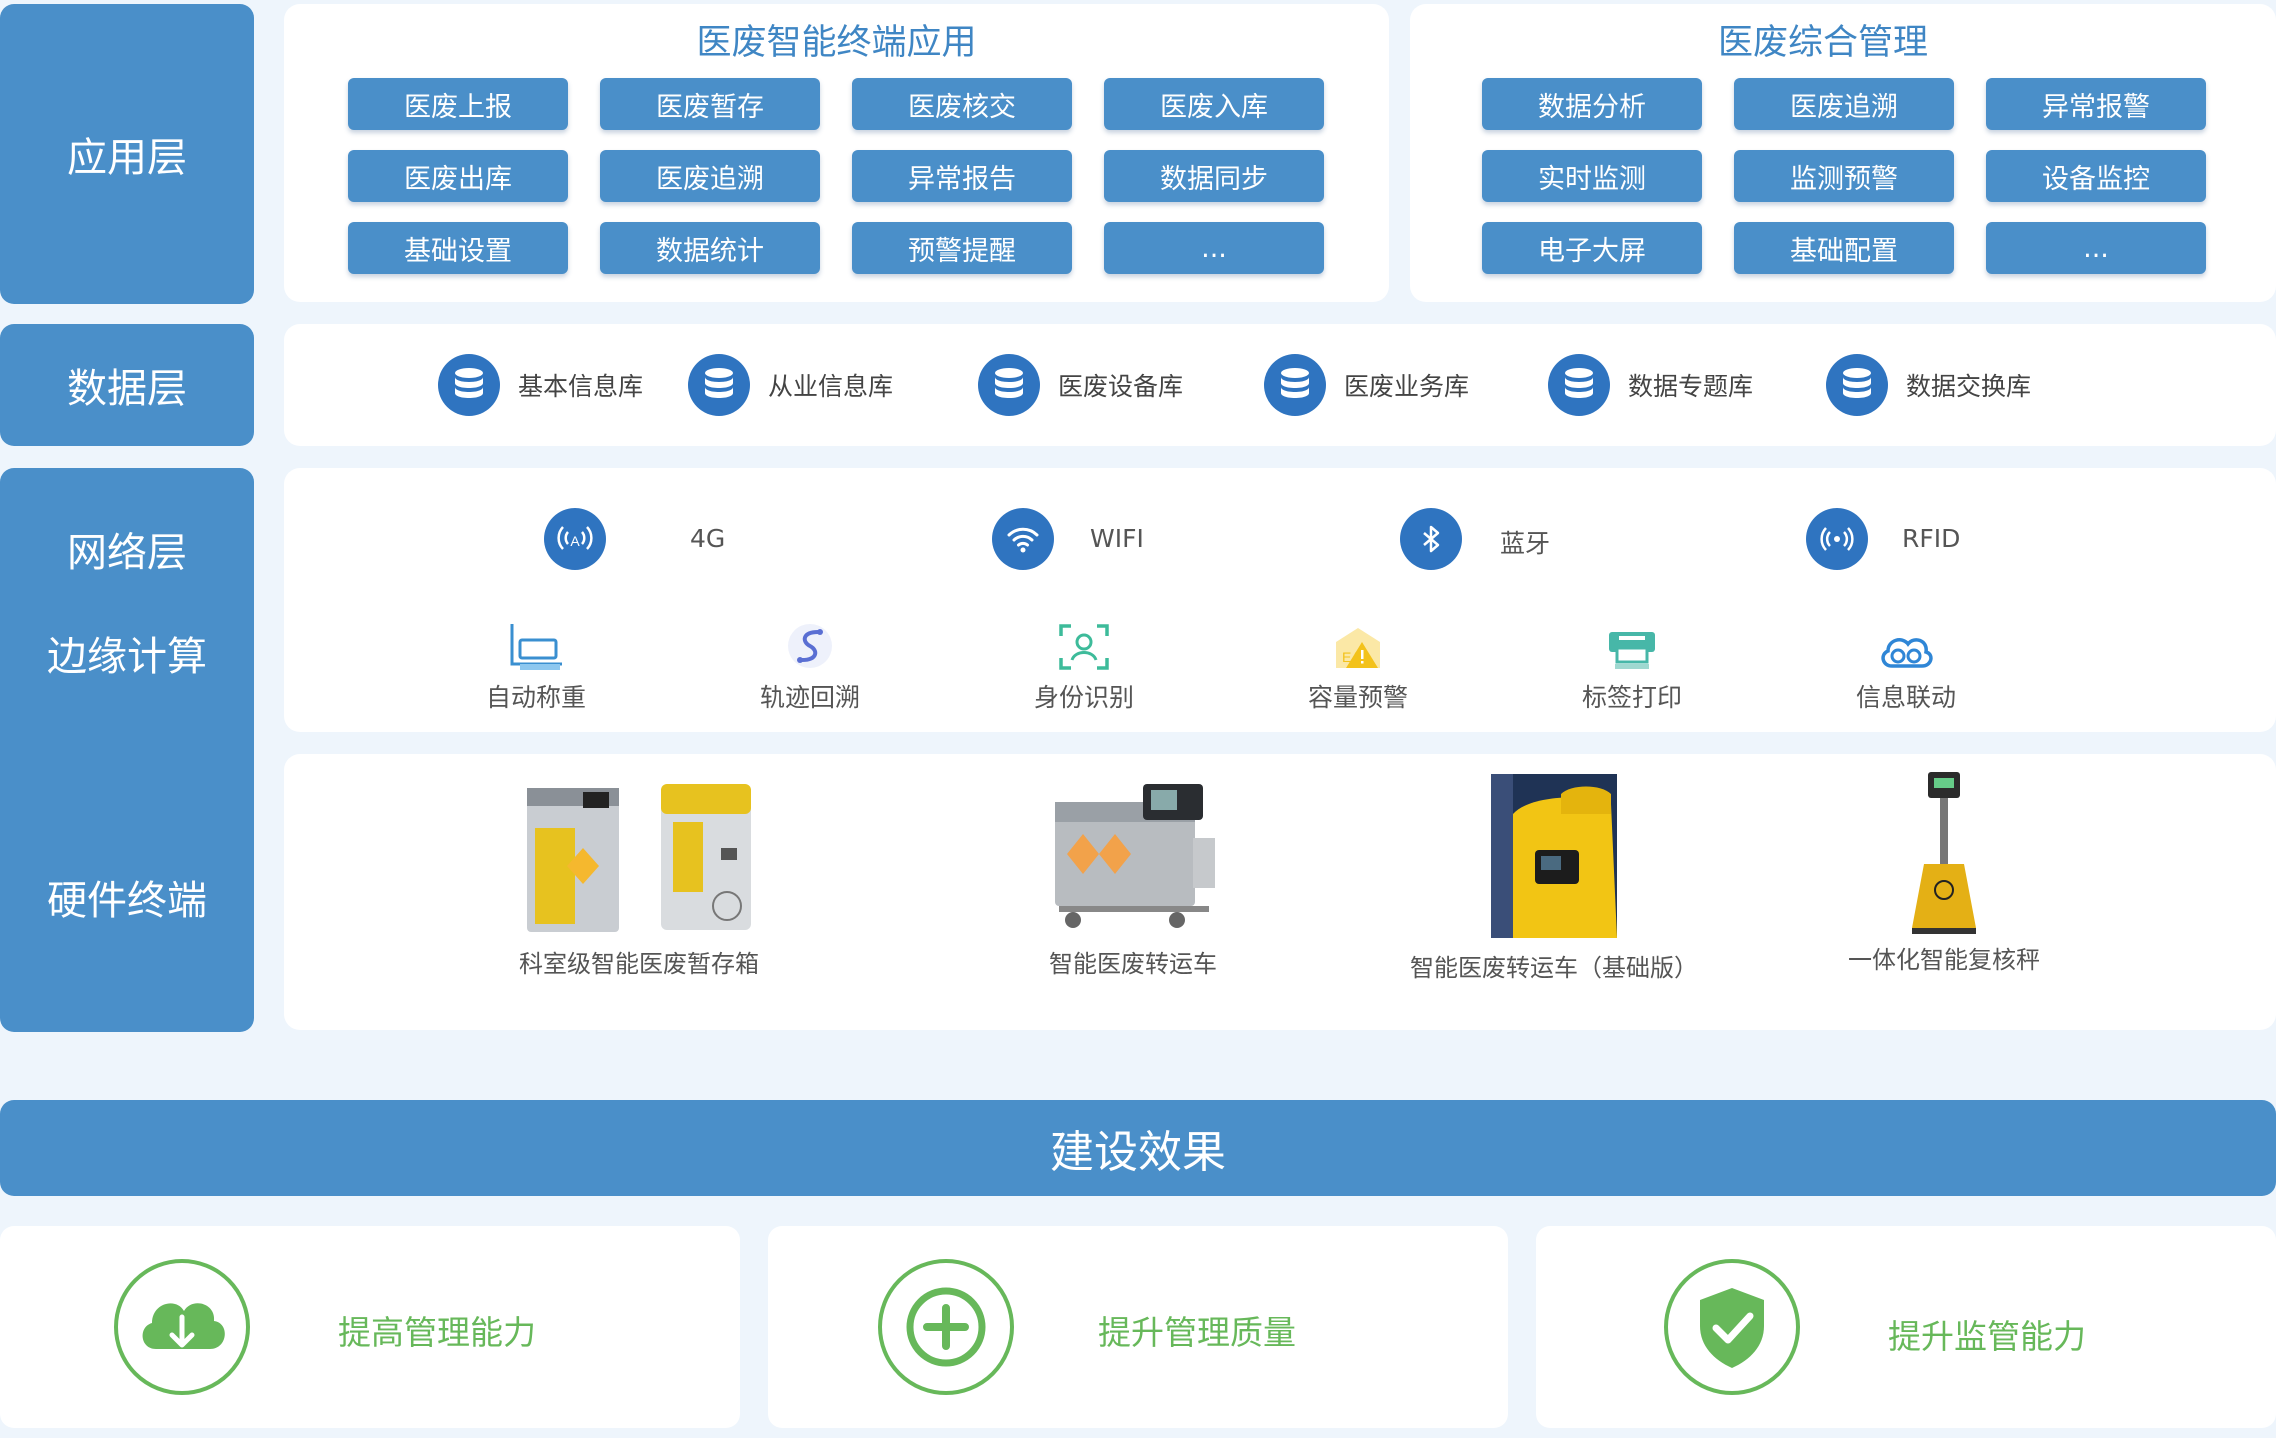  Describe the element at coordinates (2096, 176) in the screenshot. I see `btn-device-monitor: 设备监控` at that location.